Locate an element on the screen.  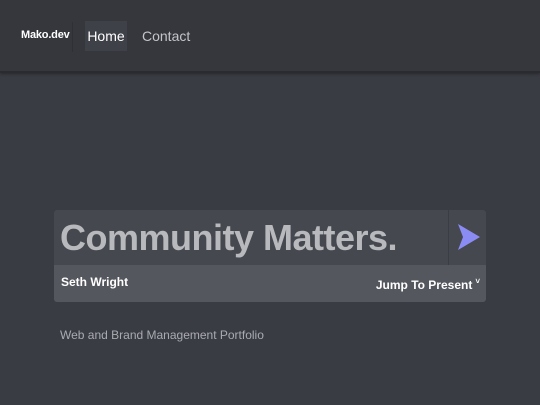
jump-to-present-label: Jump To Present is located at coordinates (424, 285).